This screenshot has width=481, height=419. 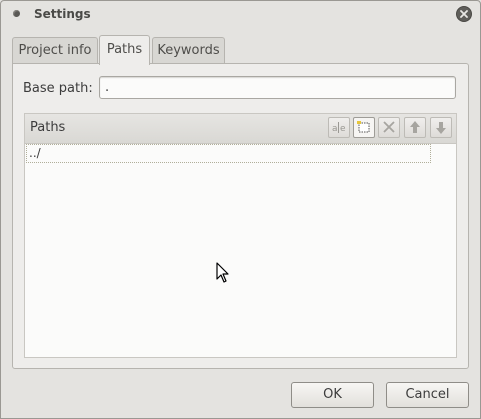 I want to click on rename-icon: a e, so click(x=339, y=128).